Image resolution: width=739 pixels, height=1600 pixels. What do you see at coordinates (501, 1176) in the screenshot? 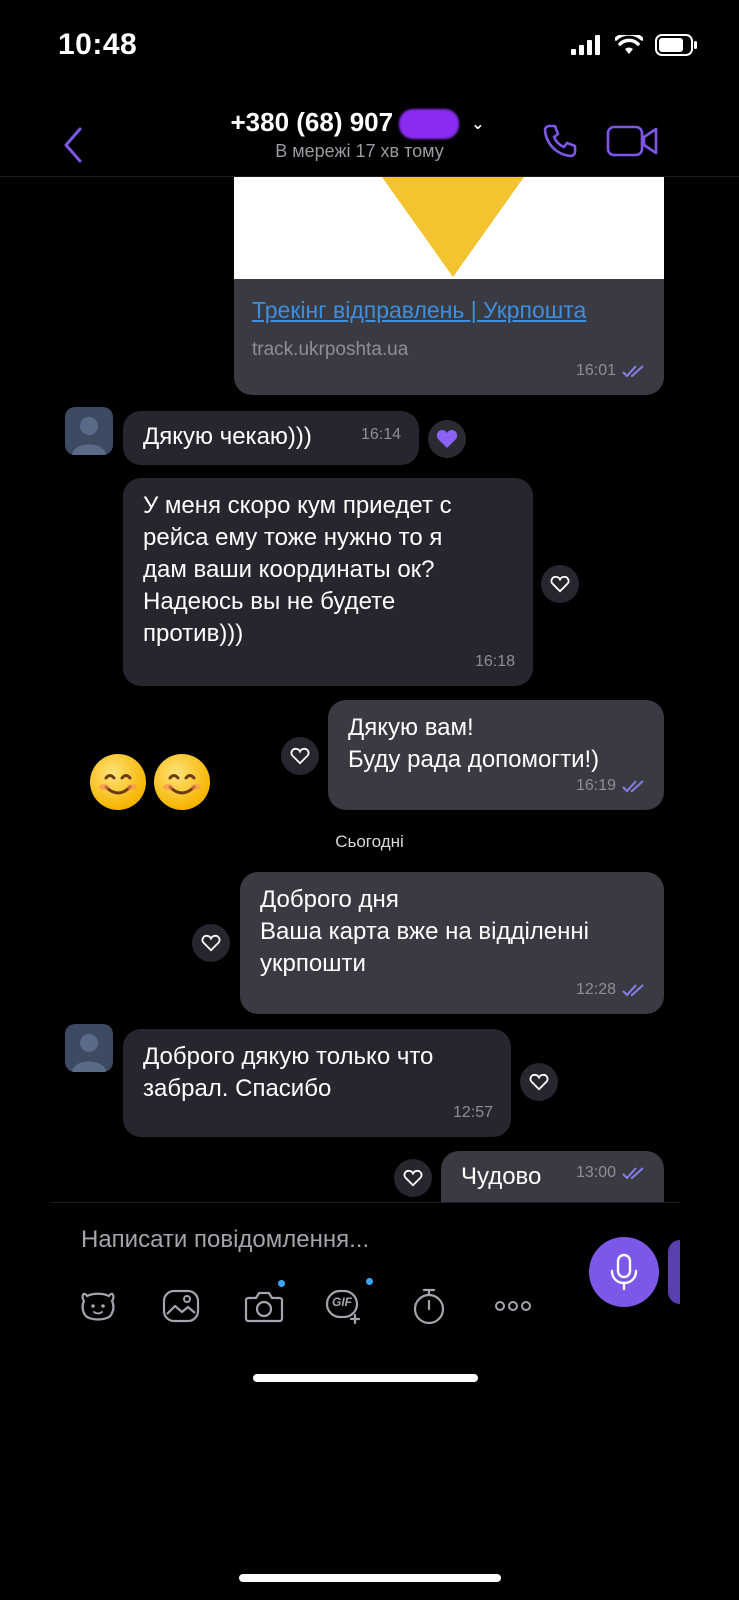
I see `message-text: Чудово` at bounding box center [501, 1176].